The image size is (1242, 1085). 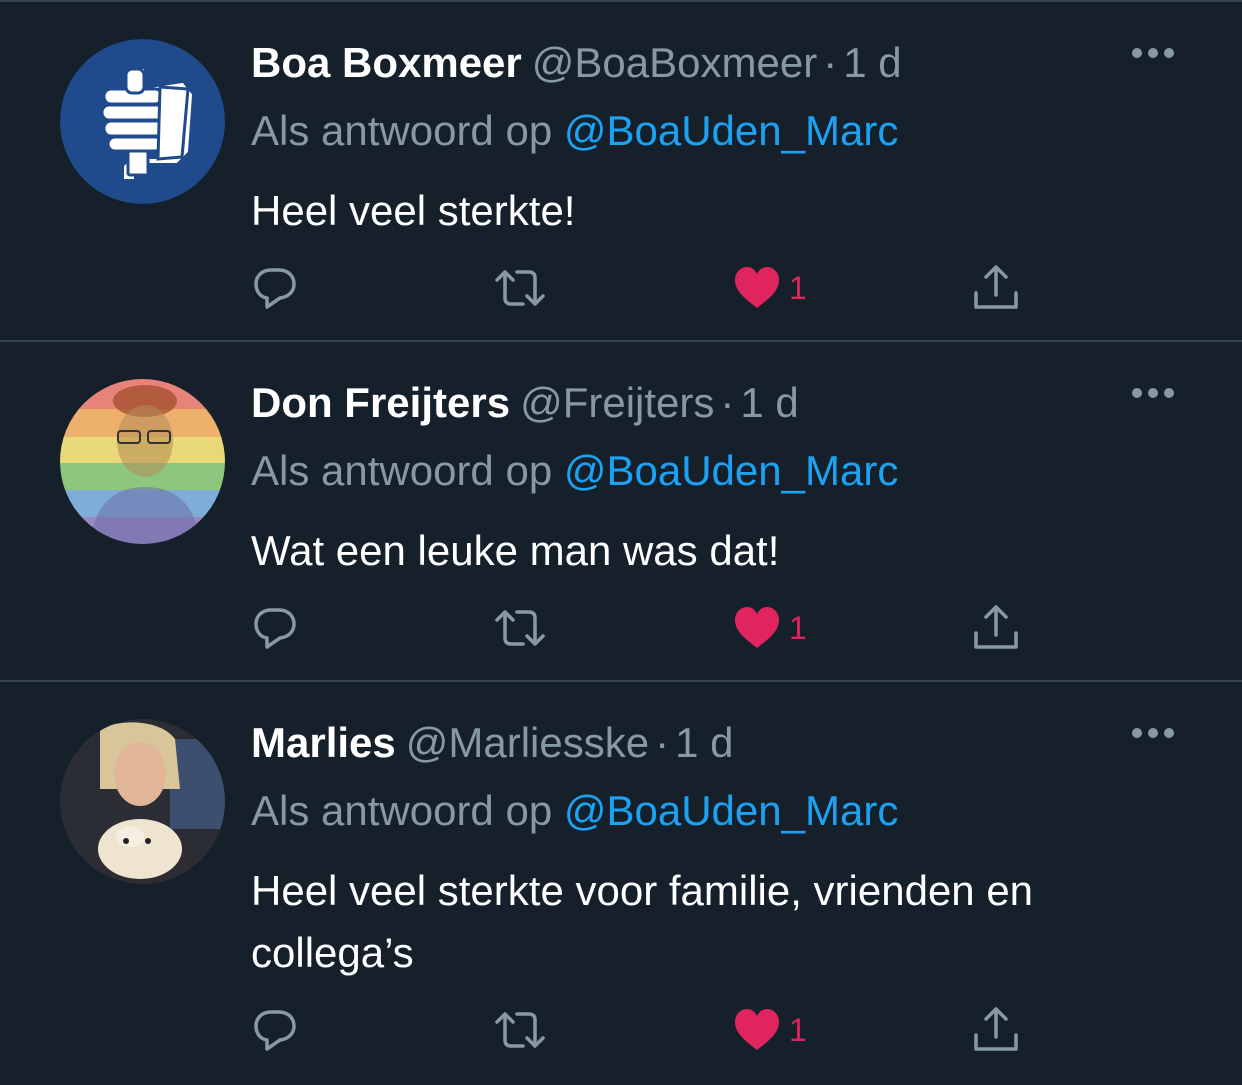 I want to click on author-name: Marlies, so click(x=323, y=742).